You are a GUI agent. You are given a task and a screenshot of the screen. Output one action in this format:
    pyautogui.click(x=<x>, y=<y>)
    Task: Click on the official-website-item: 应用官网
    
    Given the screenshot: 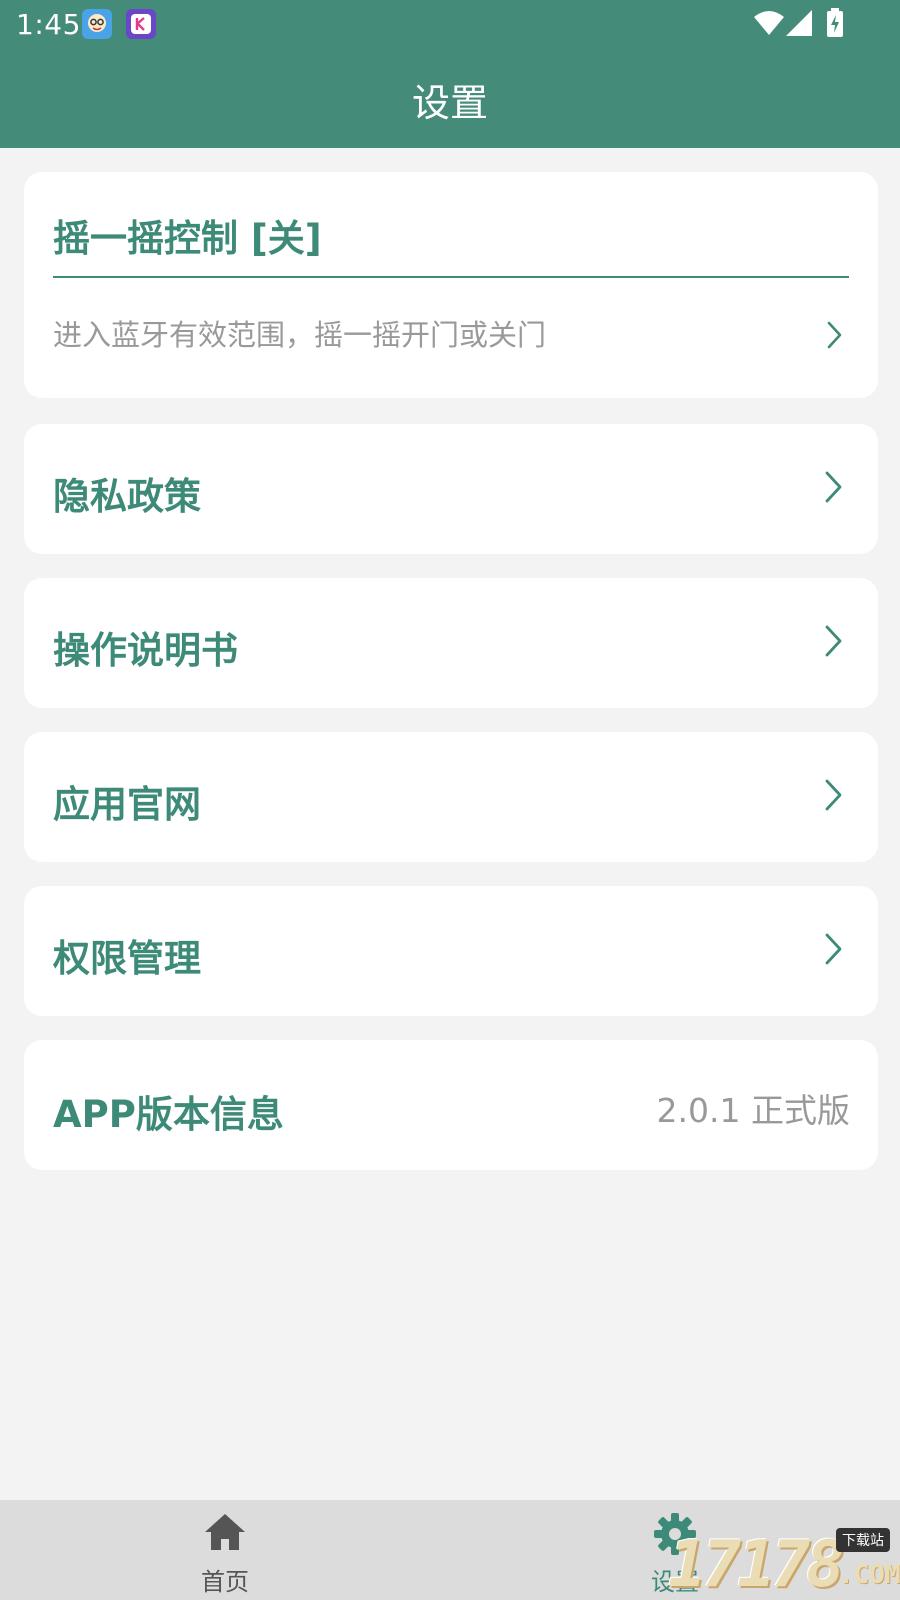 What is the action you would take?
    pyautogui.click(x=451, y=797)
    